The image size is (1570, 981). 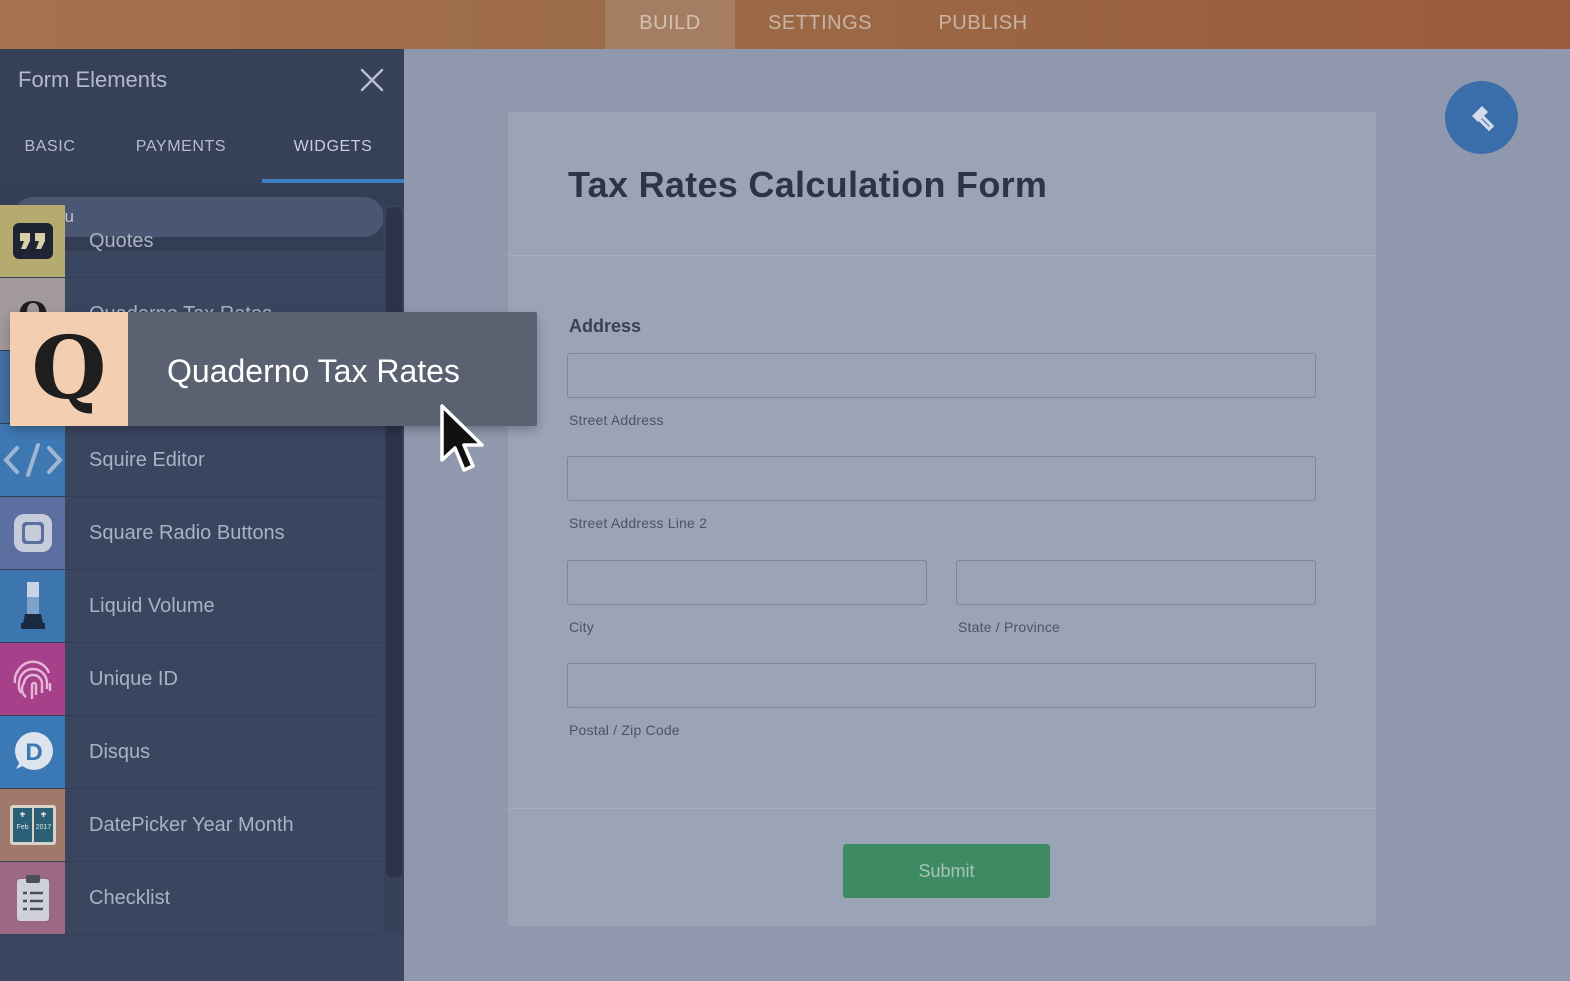 What do you see at coordinates (191, 752) in the screenshot?
I see `widget-list-item: D Disqus` at bounding box center [191, 752].